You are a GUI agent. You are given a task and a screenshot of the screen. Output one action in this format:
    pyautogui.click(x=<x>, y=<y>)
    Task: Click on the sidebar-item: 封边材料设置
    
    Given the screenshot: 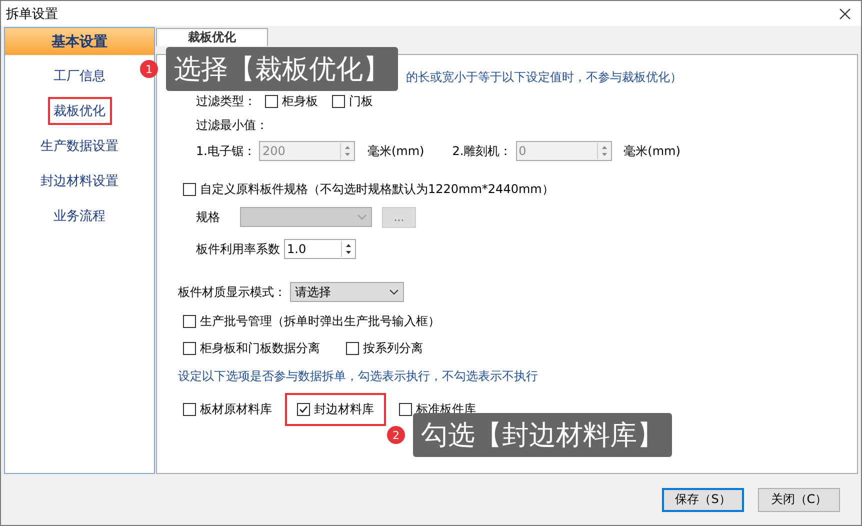 What is the action you would take?
    pyautogui.click(x=79, y=181)
    